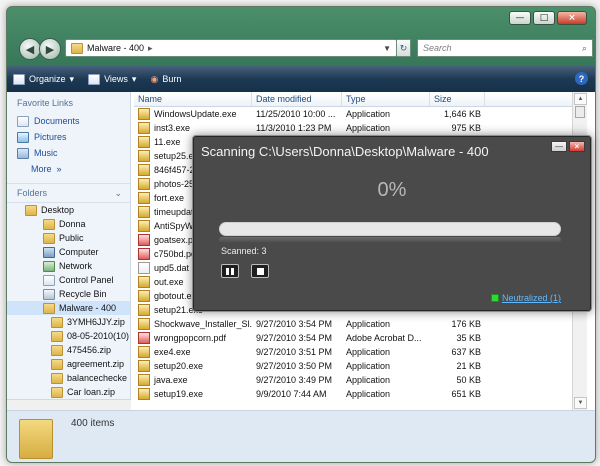 Image resolution: width=600 pixels, height=466 pixels. Describe the element at coordinates (23, 153) in the screenshot. I see `music-icon` at that location.